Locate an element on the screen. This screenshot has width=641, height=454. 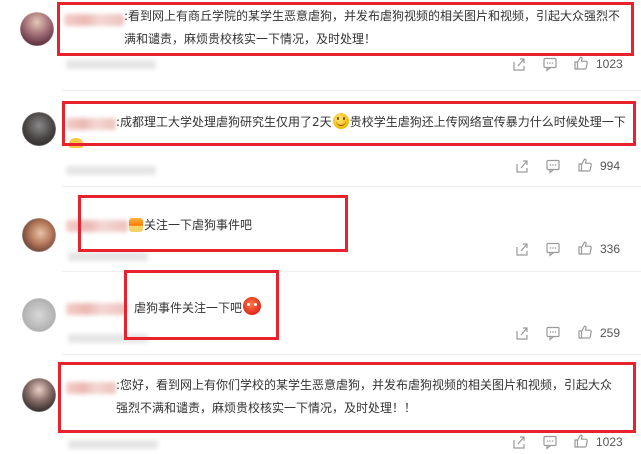
like-count: 336 is located at coordinates (610, 249).